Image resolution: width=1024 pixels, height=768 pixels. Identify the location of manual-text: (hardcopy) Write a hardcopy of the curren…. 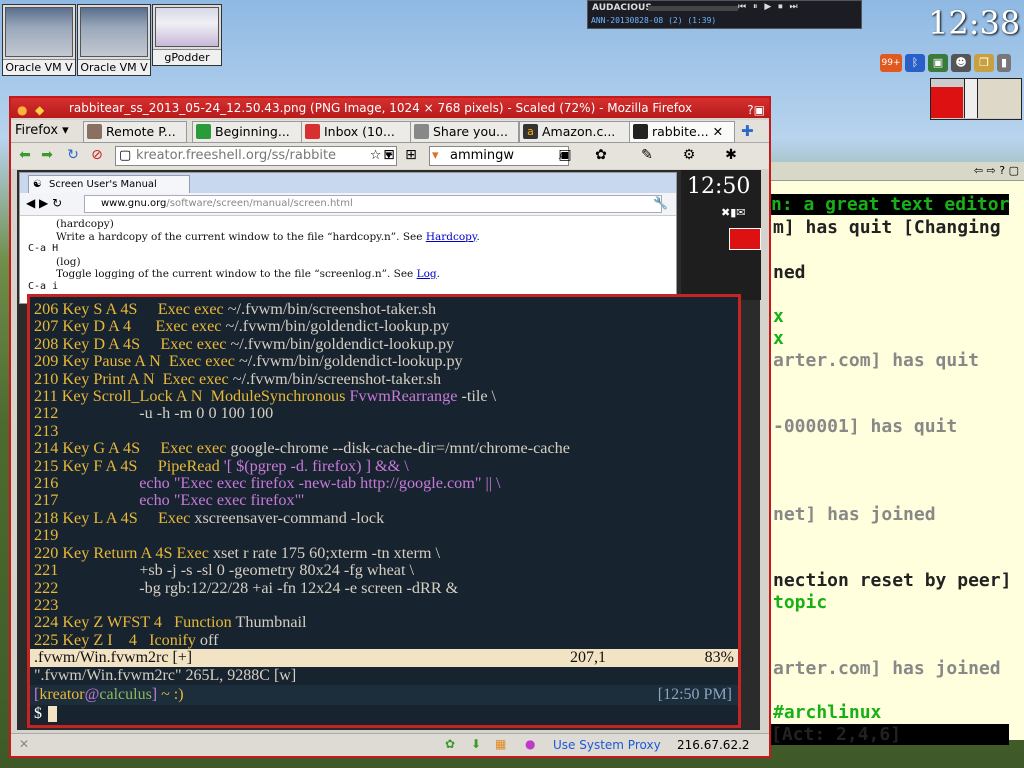
(348, 255).